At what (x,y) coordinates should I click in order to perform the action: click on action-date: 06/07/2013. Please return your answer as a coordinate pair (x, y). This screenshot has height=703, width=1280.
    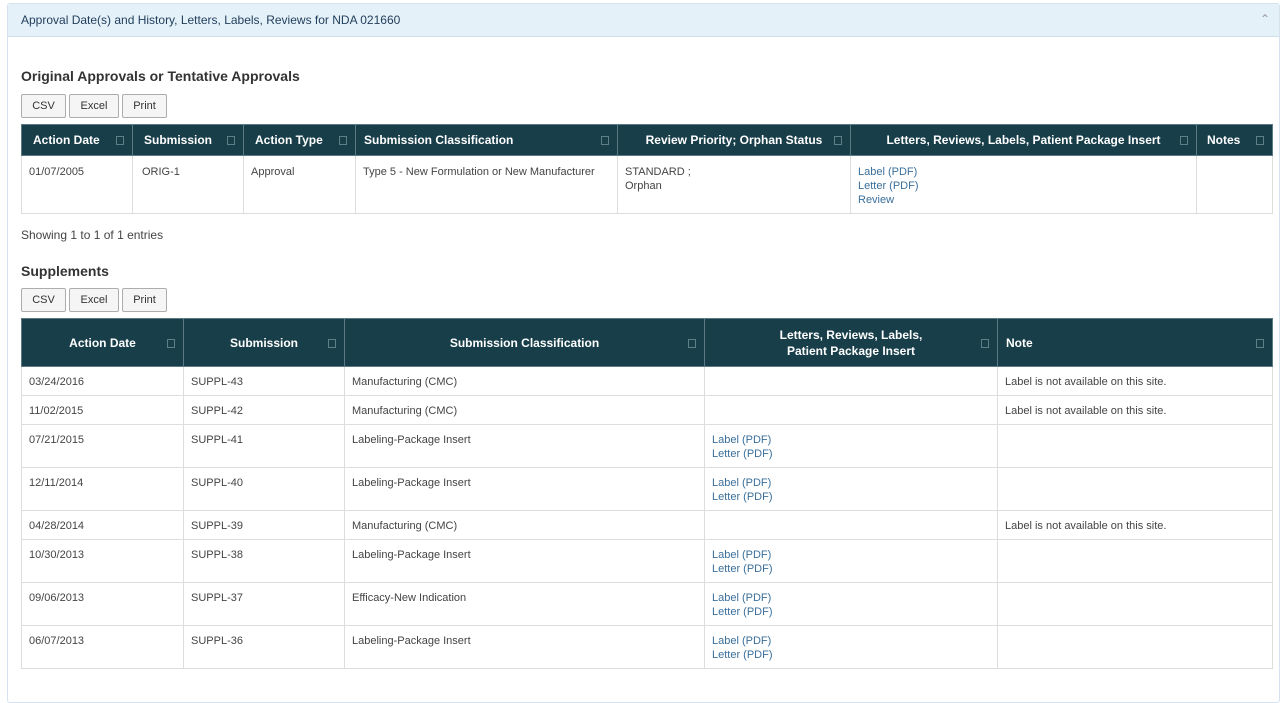
    Looking at the image, I should click on (57, 641).